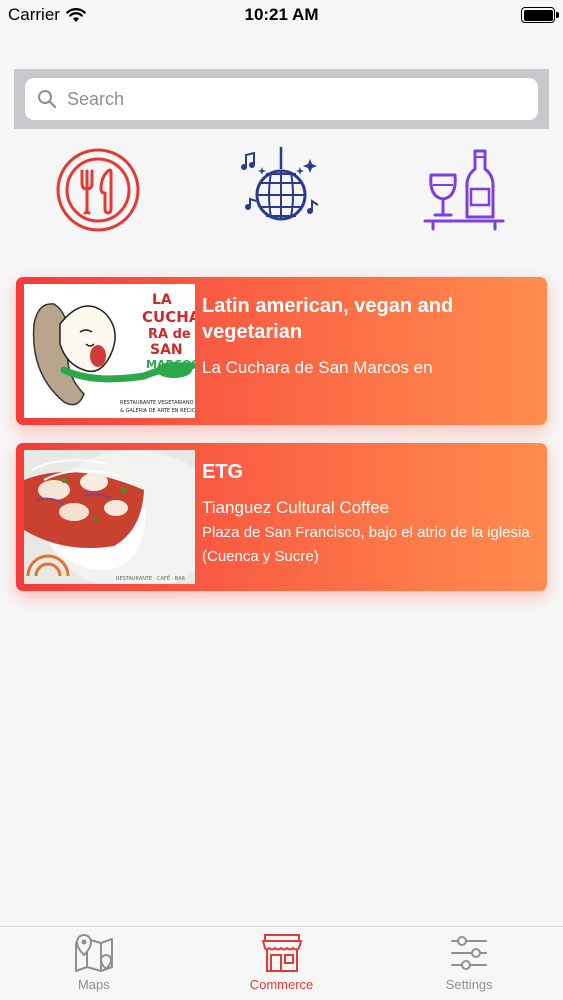  What do you see at coordinates (166, 350) in the screenshot?
I see `svg-text: SAN` at bounding box center [166, 350].